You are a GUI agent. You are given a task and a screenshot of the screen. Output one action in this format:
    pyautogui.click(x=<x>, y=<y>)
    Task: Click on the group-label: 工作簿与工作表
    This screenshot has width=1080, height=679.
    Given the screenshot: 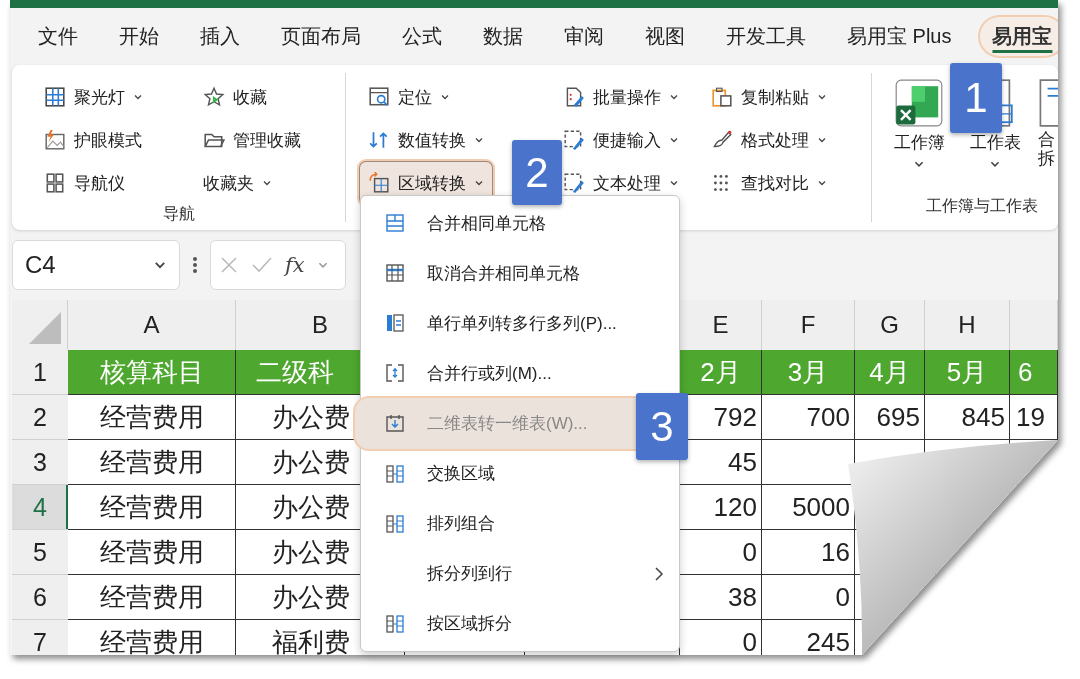 What is the action you would take?
    pyautogui.click(x=982, y=206)
    